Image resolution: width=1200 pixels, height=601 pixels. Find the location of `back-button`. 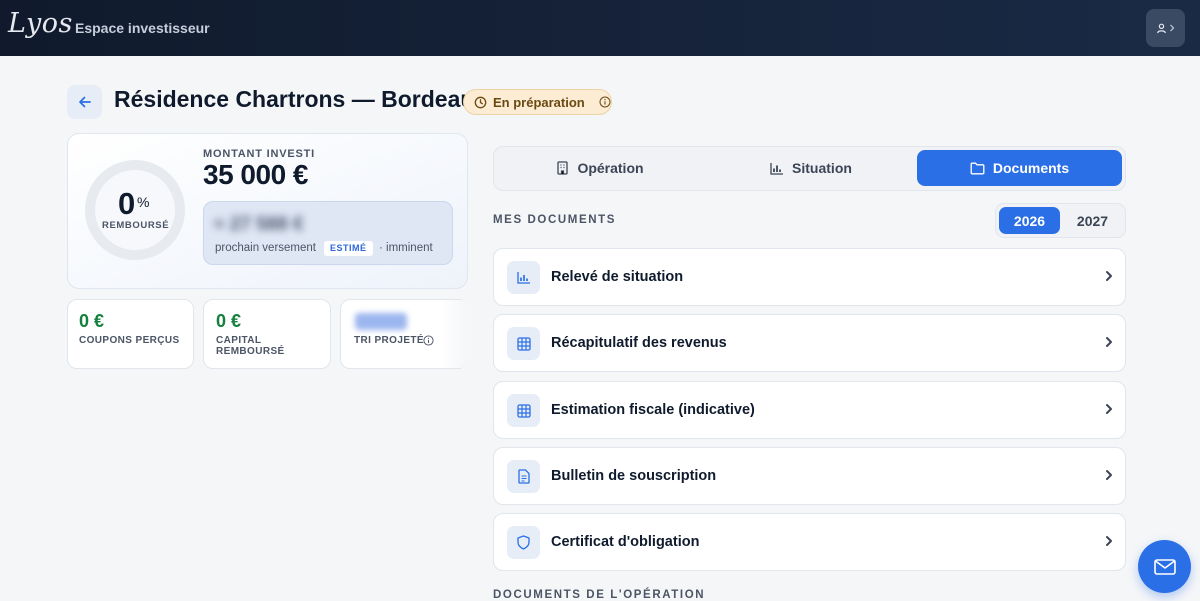

back-button is located at coordinates (84, 102).